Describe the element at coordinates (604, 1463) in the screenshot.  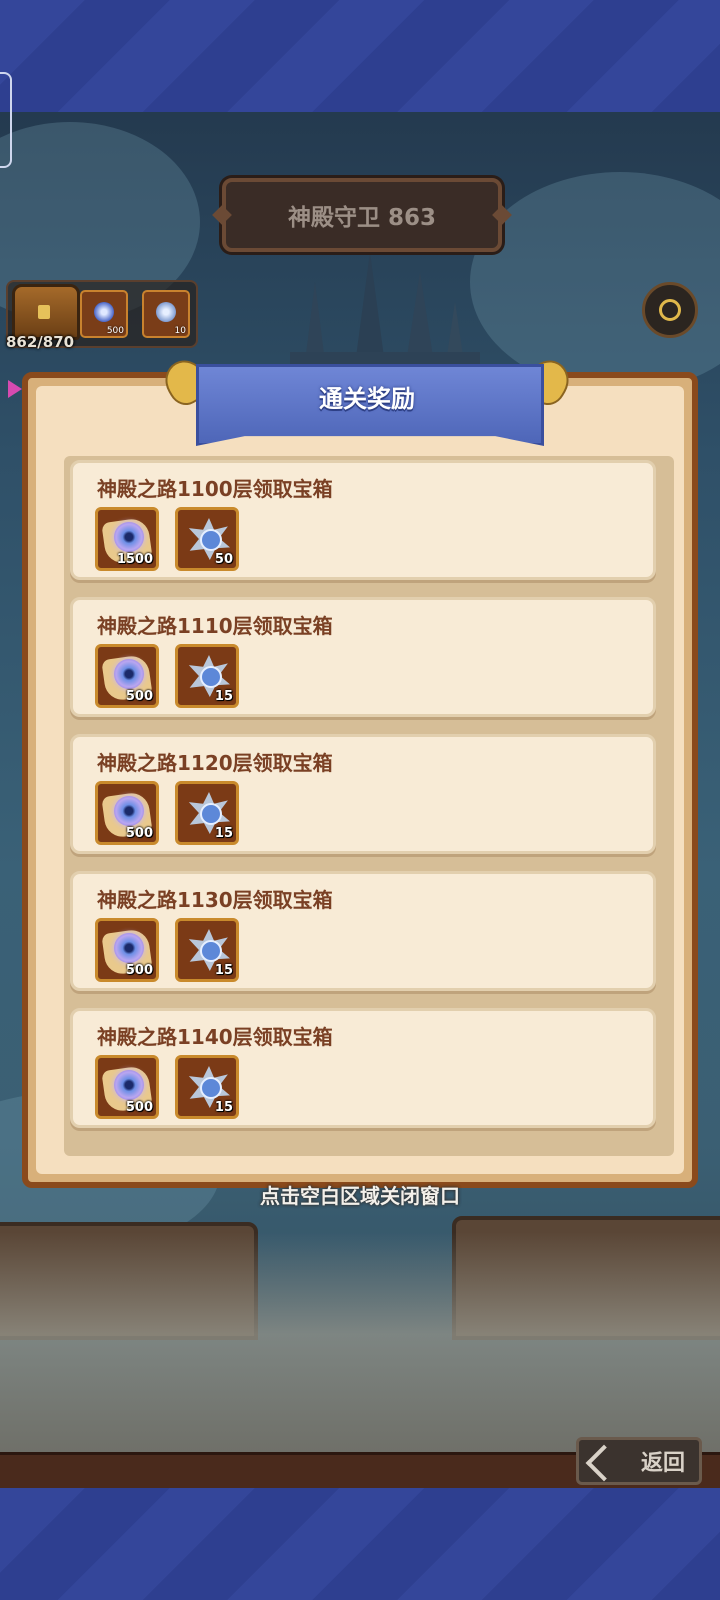
I see `back-arrow-icon` at that location.